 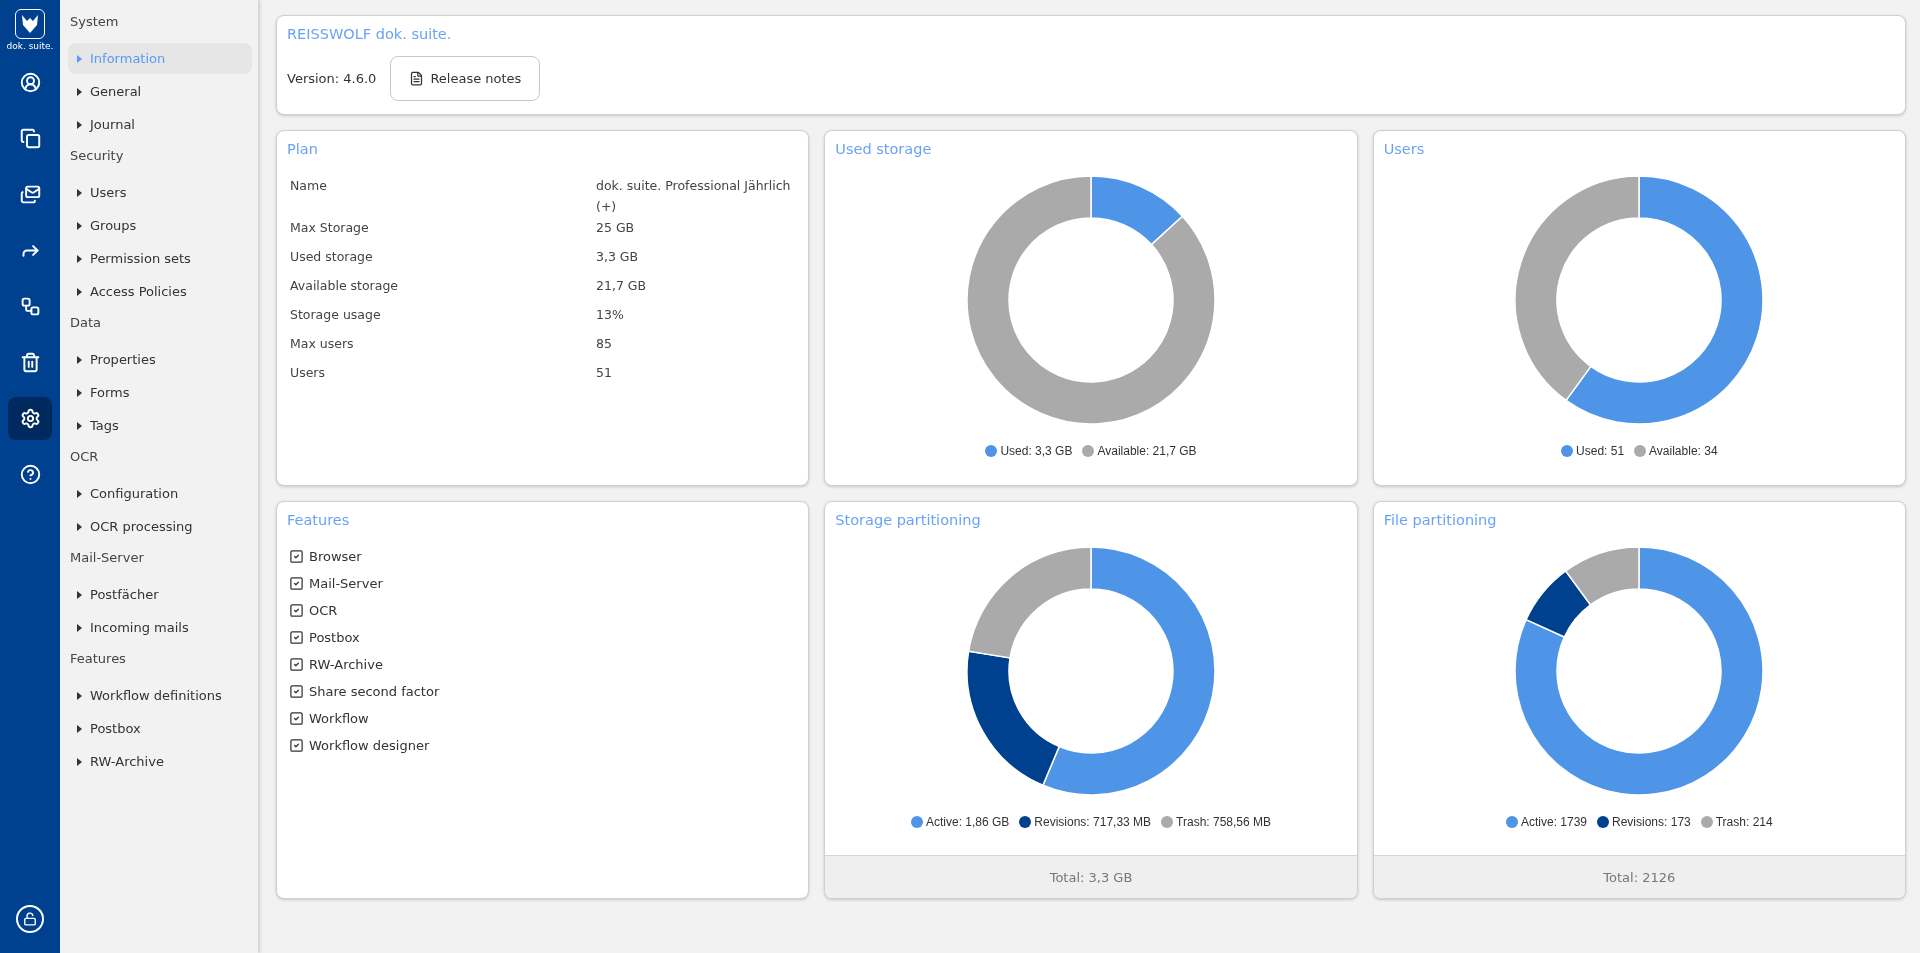 What do you see at coordinates (335, 556) in the screenshot?
I see `feature-label: Browser` at bounding box center [335, 556].